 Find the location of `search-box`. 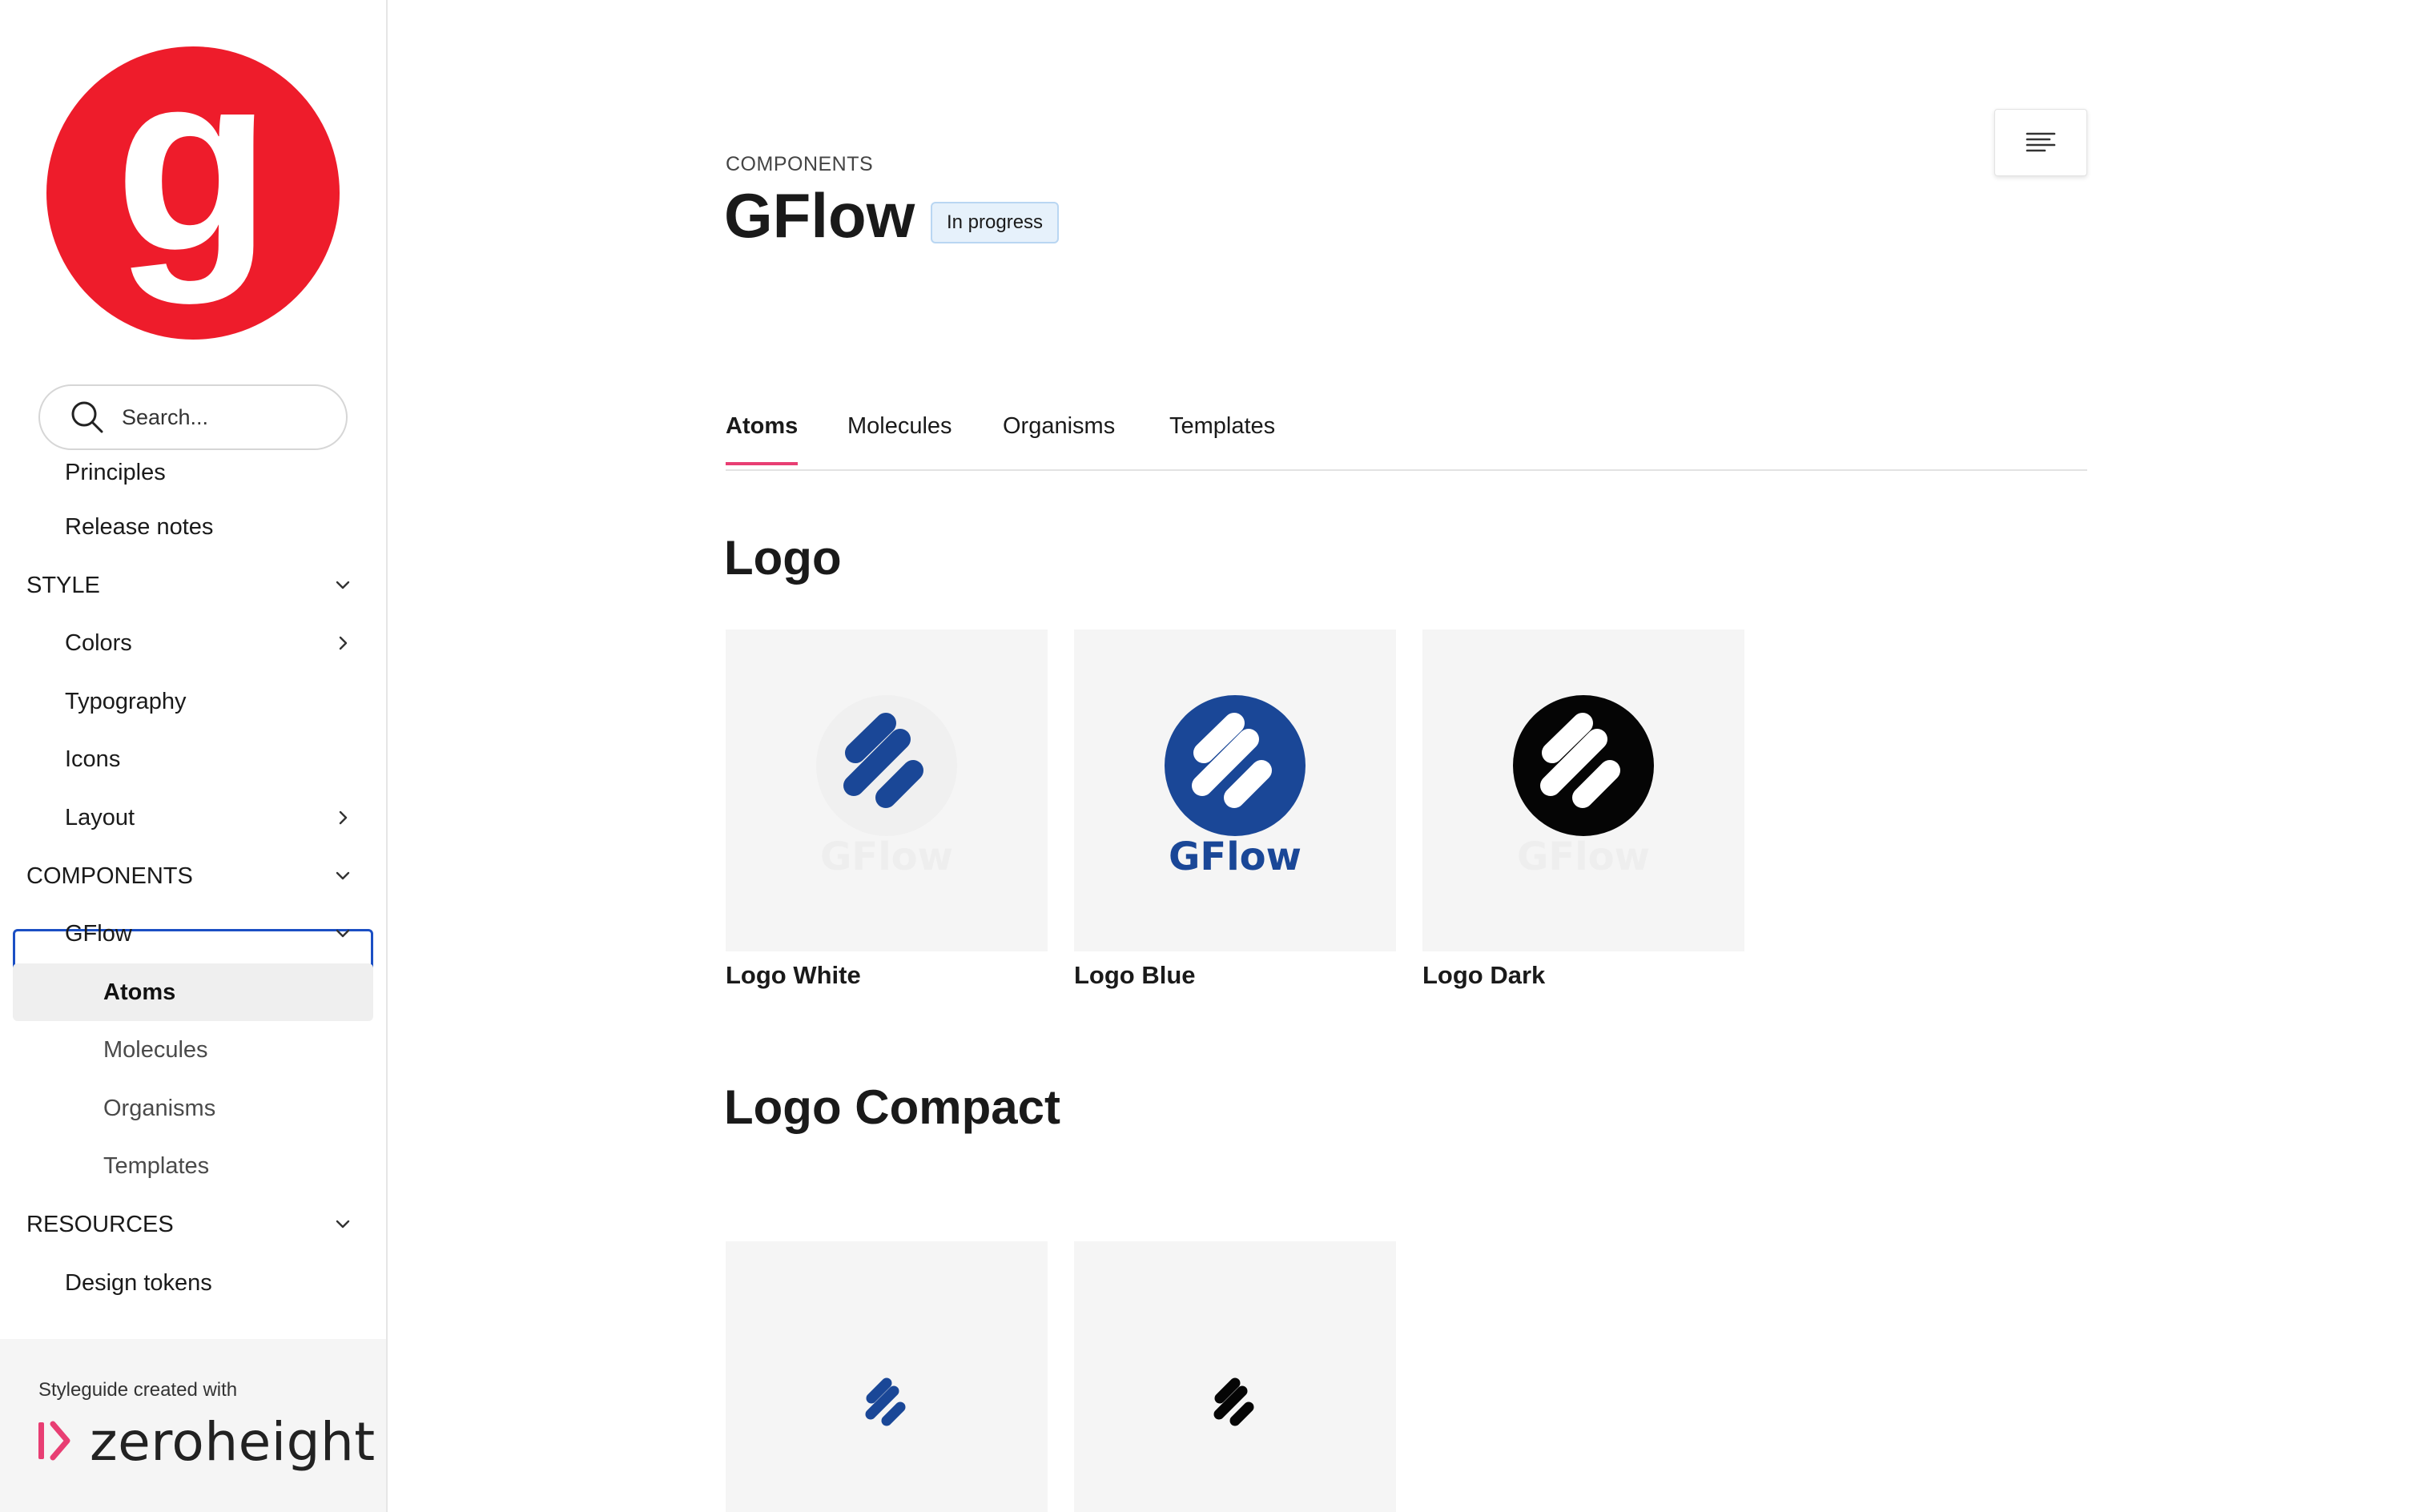

search-box is located at coordinates (193, 417).